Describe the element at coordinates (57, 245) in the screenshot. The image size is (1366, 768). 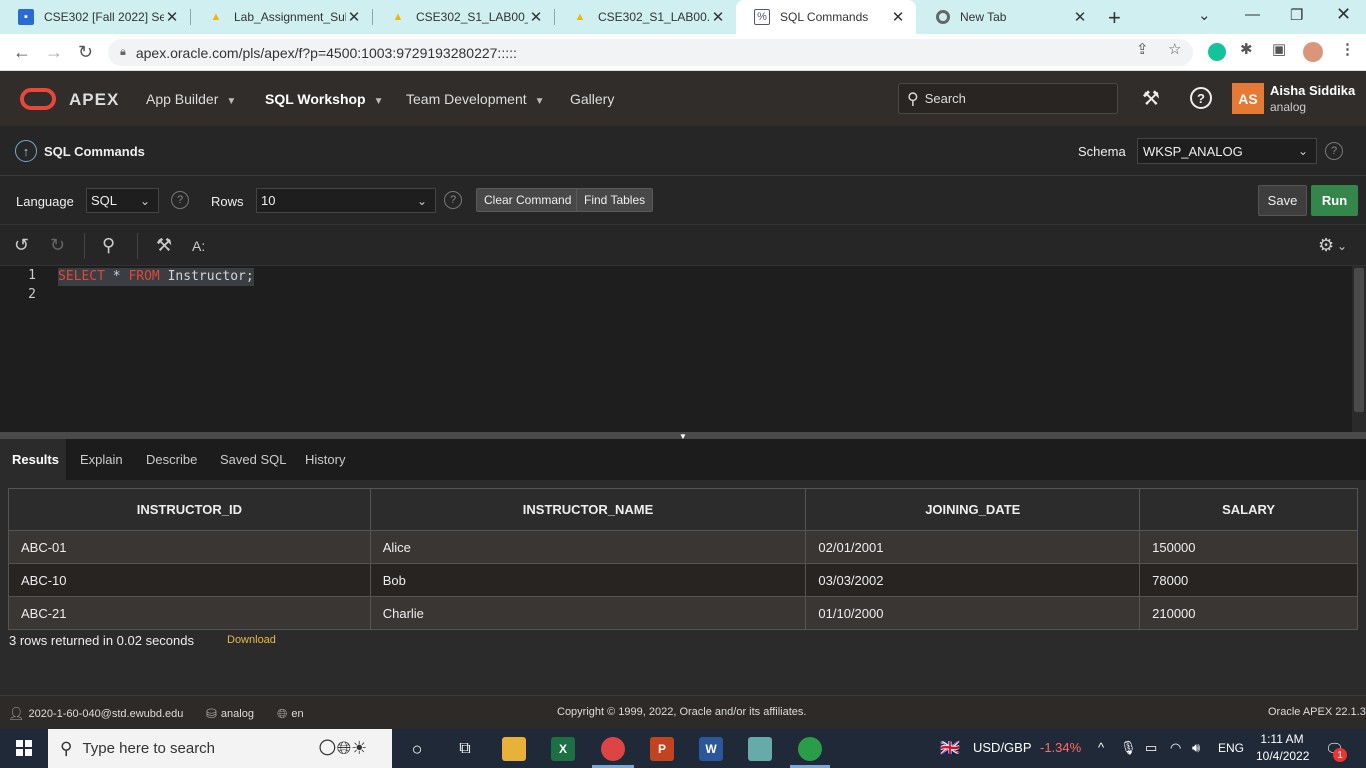
I see `redo-icon: ↻` at that location.